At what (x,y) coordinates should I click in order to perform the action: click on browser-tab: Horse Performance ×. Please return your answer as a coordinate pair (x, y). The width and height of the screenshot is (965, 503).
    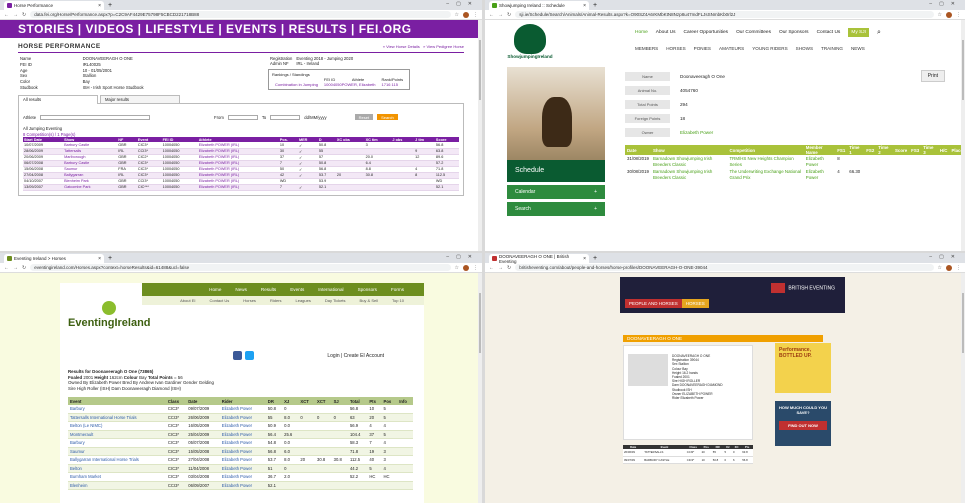
    Looking at the image, I should click on (54, 5).